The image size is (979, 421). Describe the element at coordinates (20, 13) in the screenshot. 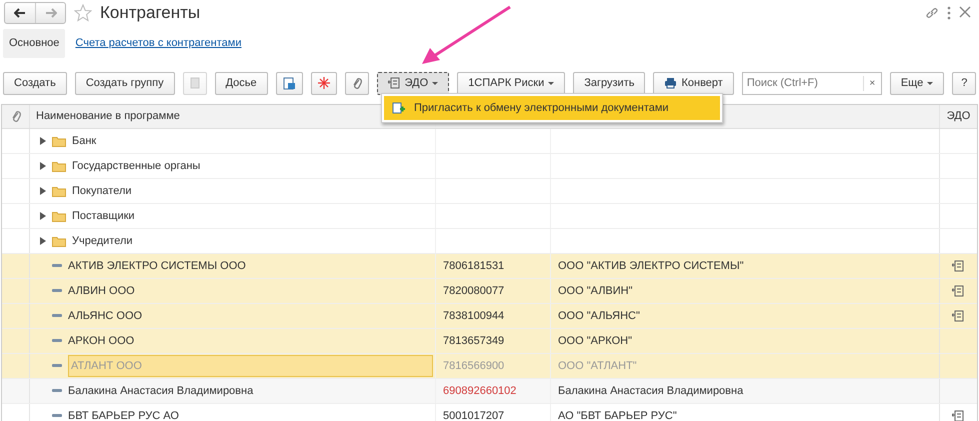

I see `back-arrow-icon` at that location.